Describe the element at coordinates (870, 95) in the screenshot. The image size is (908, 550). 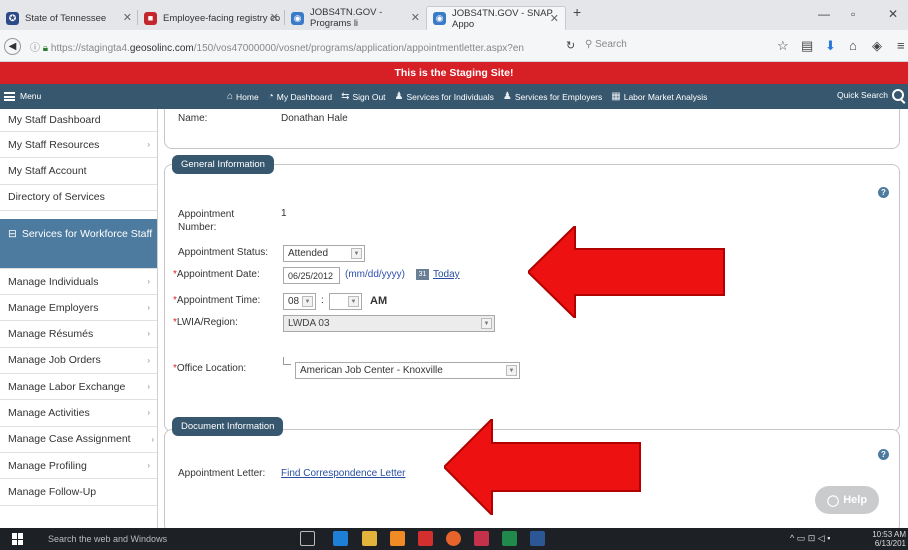
I see `quick-search: Quick Search` at that location.